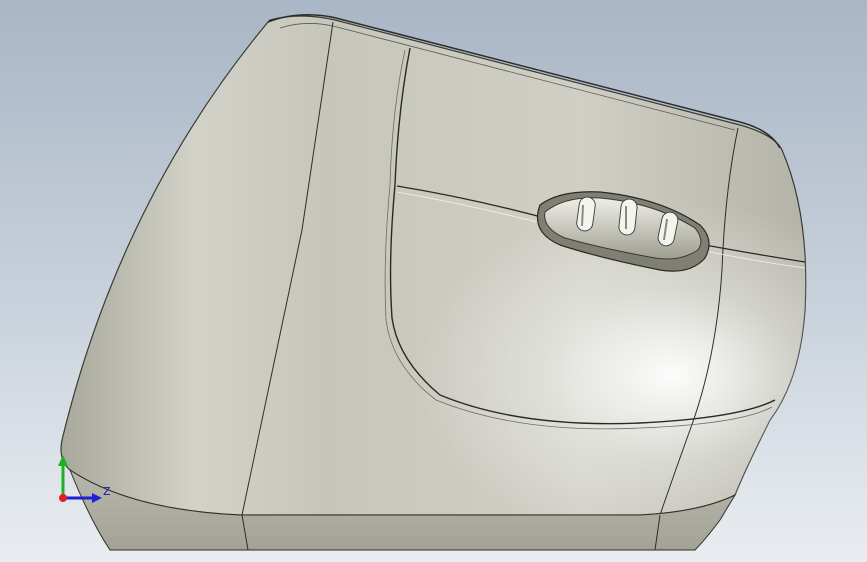 Image resolution: width=867 pixels, height=562 pixels. I want to click on triad-x-origin, so click(63, 498).